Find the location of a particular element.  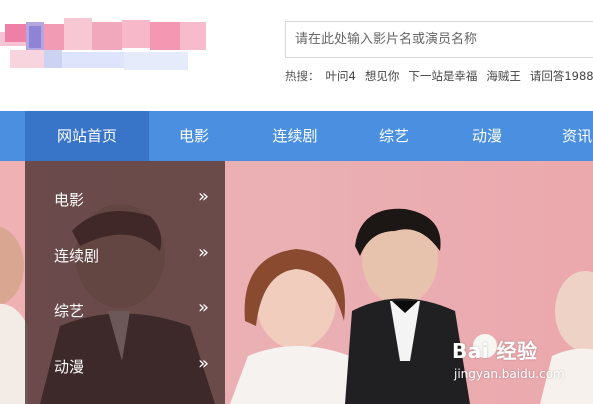

hot-search-link: 请回答1988 is located at coordinates (561, 76).